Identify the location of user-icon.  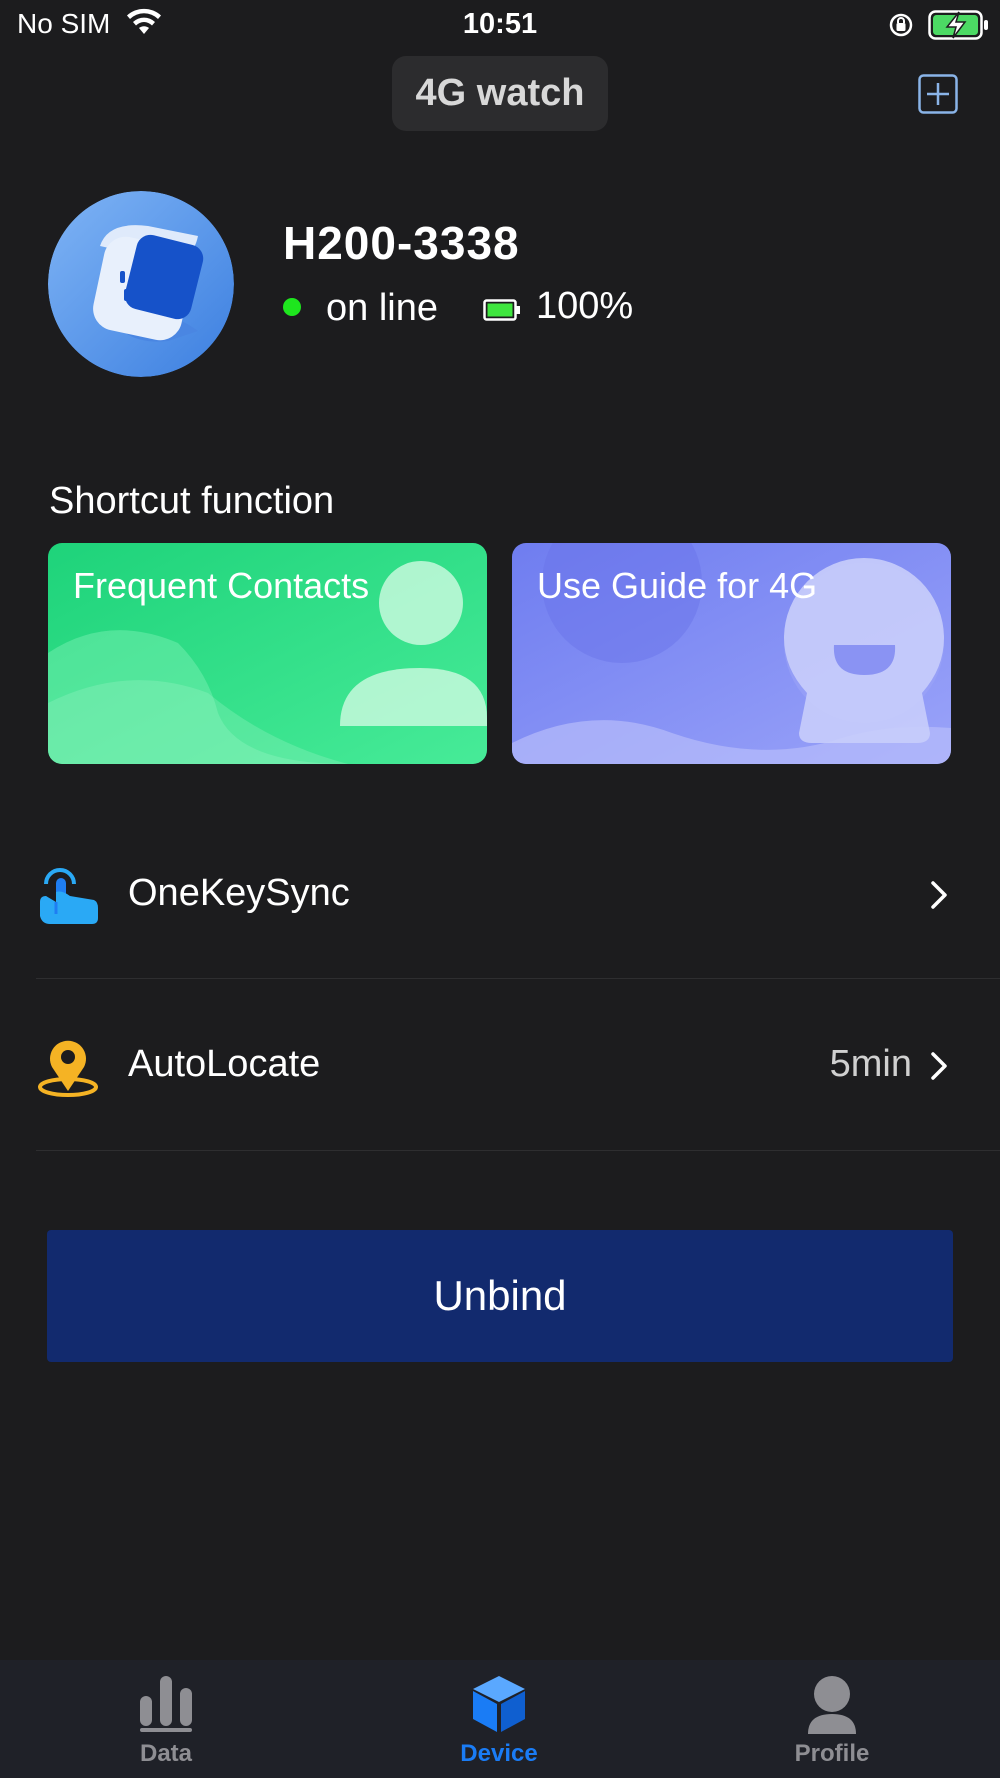
(832, 1706).